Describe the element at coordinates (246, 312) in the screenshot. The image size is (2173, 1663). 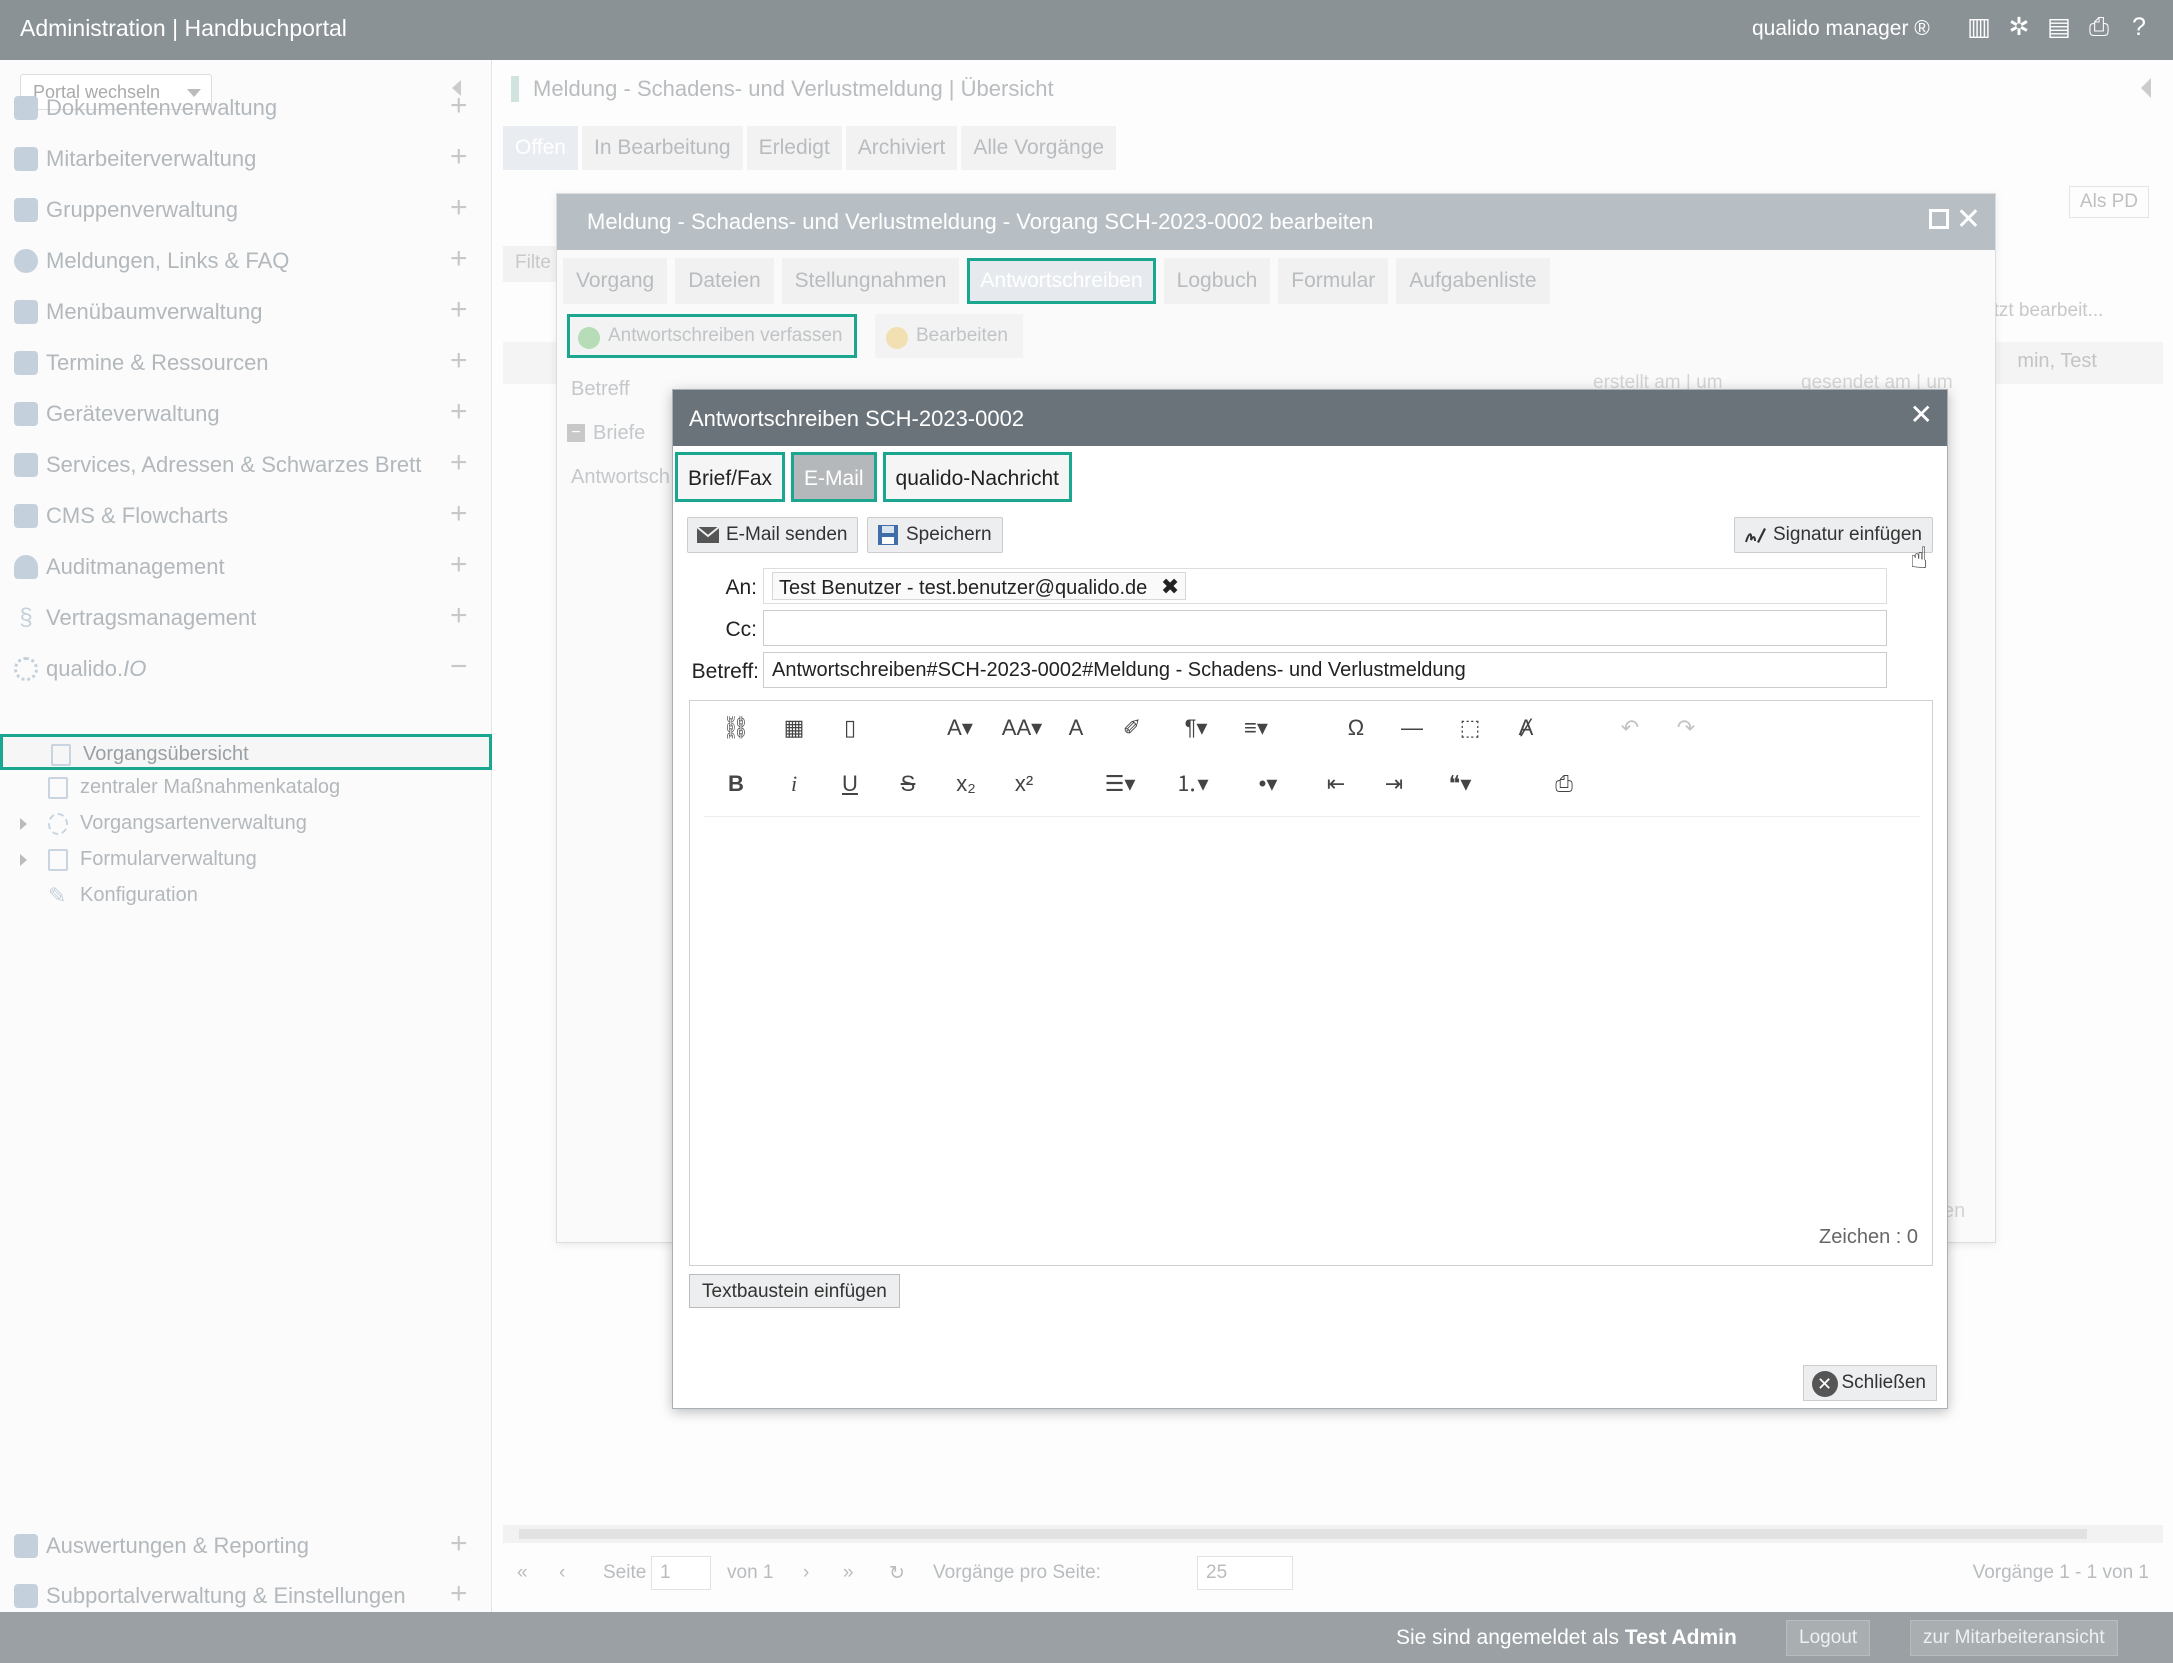
I see `sidebar-item-menuebaumverwaltung: Menübaumverwaltung +` at that location.